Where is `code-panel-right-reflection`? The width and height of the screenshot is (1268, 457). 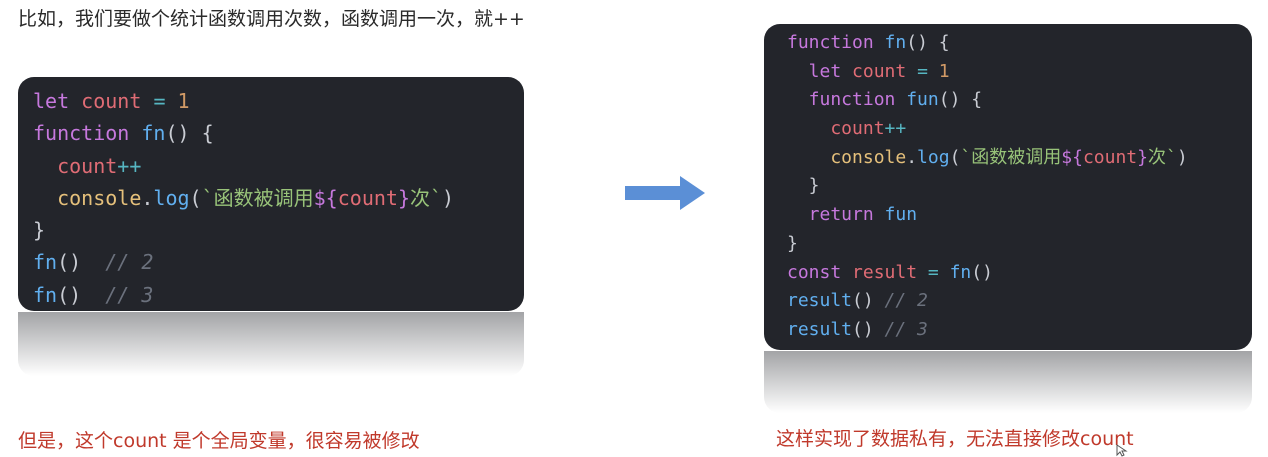 code-panel-right-reflection is located at coordinates (1008, 382).